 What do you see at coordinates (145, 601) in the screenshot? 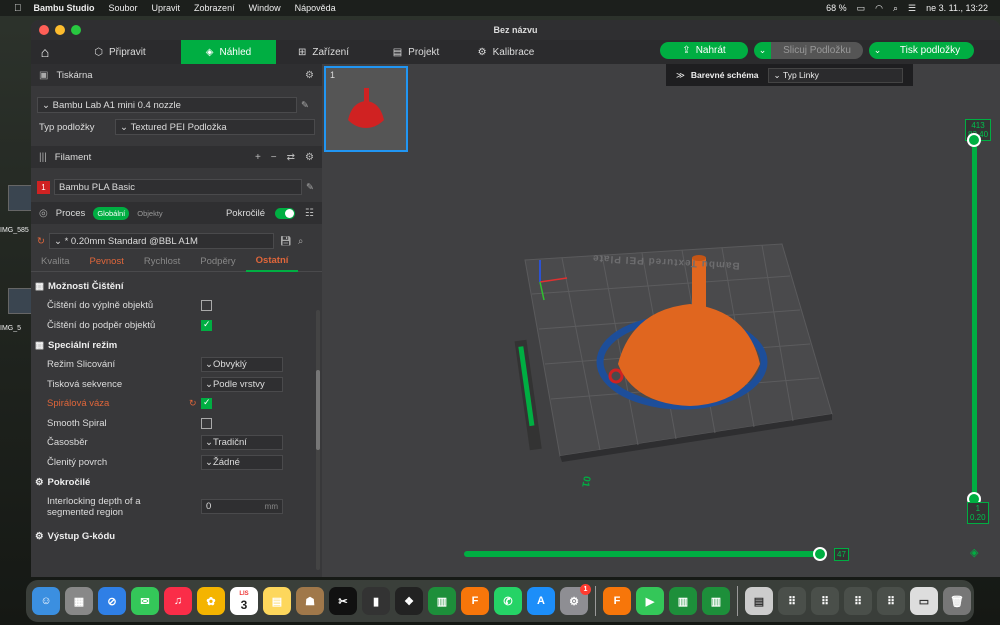
I see `messages-icon: ✉` at bounding box center [145, 601].